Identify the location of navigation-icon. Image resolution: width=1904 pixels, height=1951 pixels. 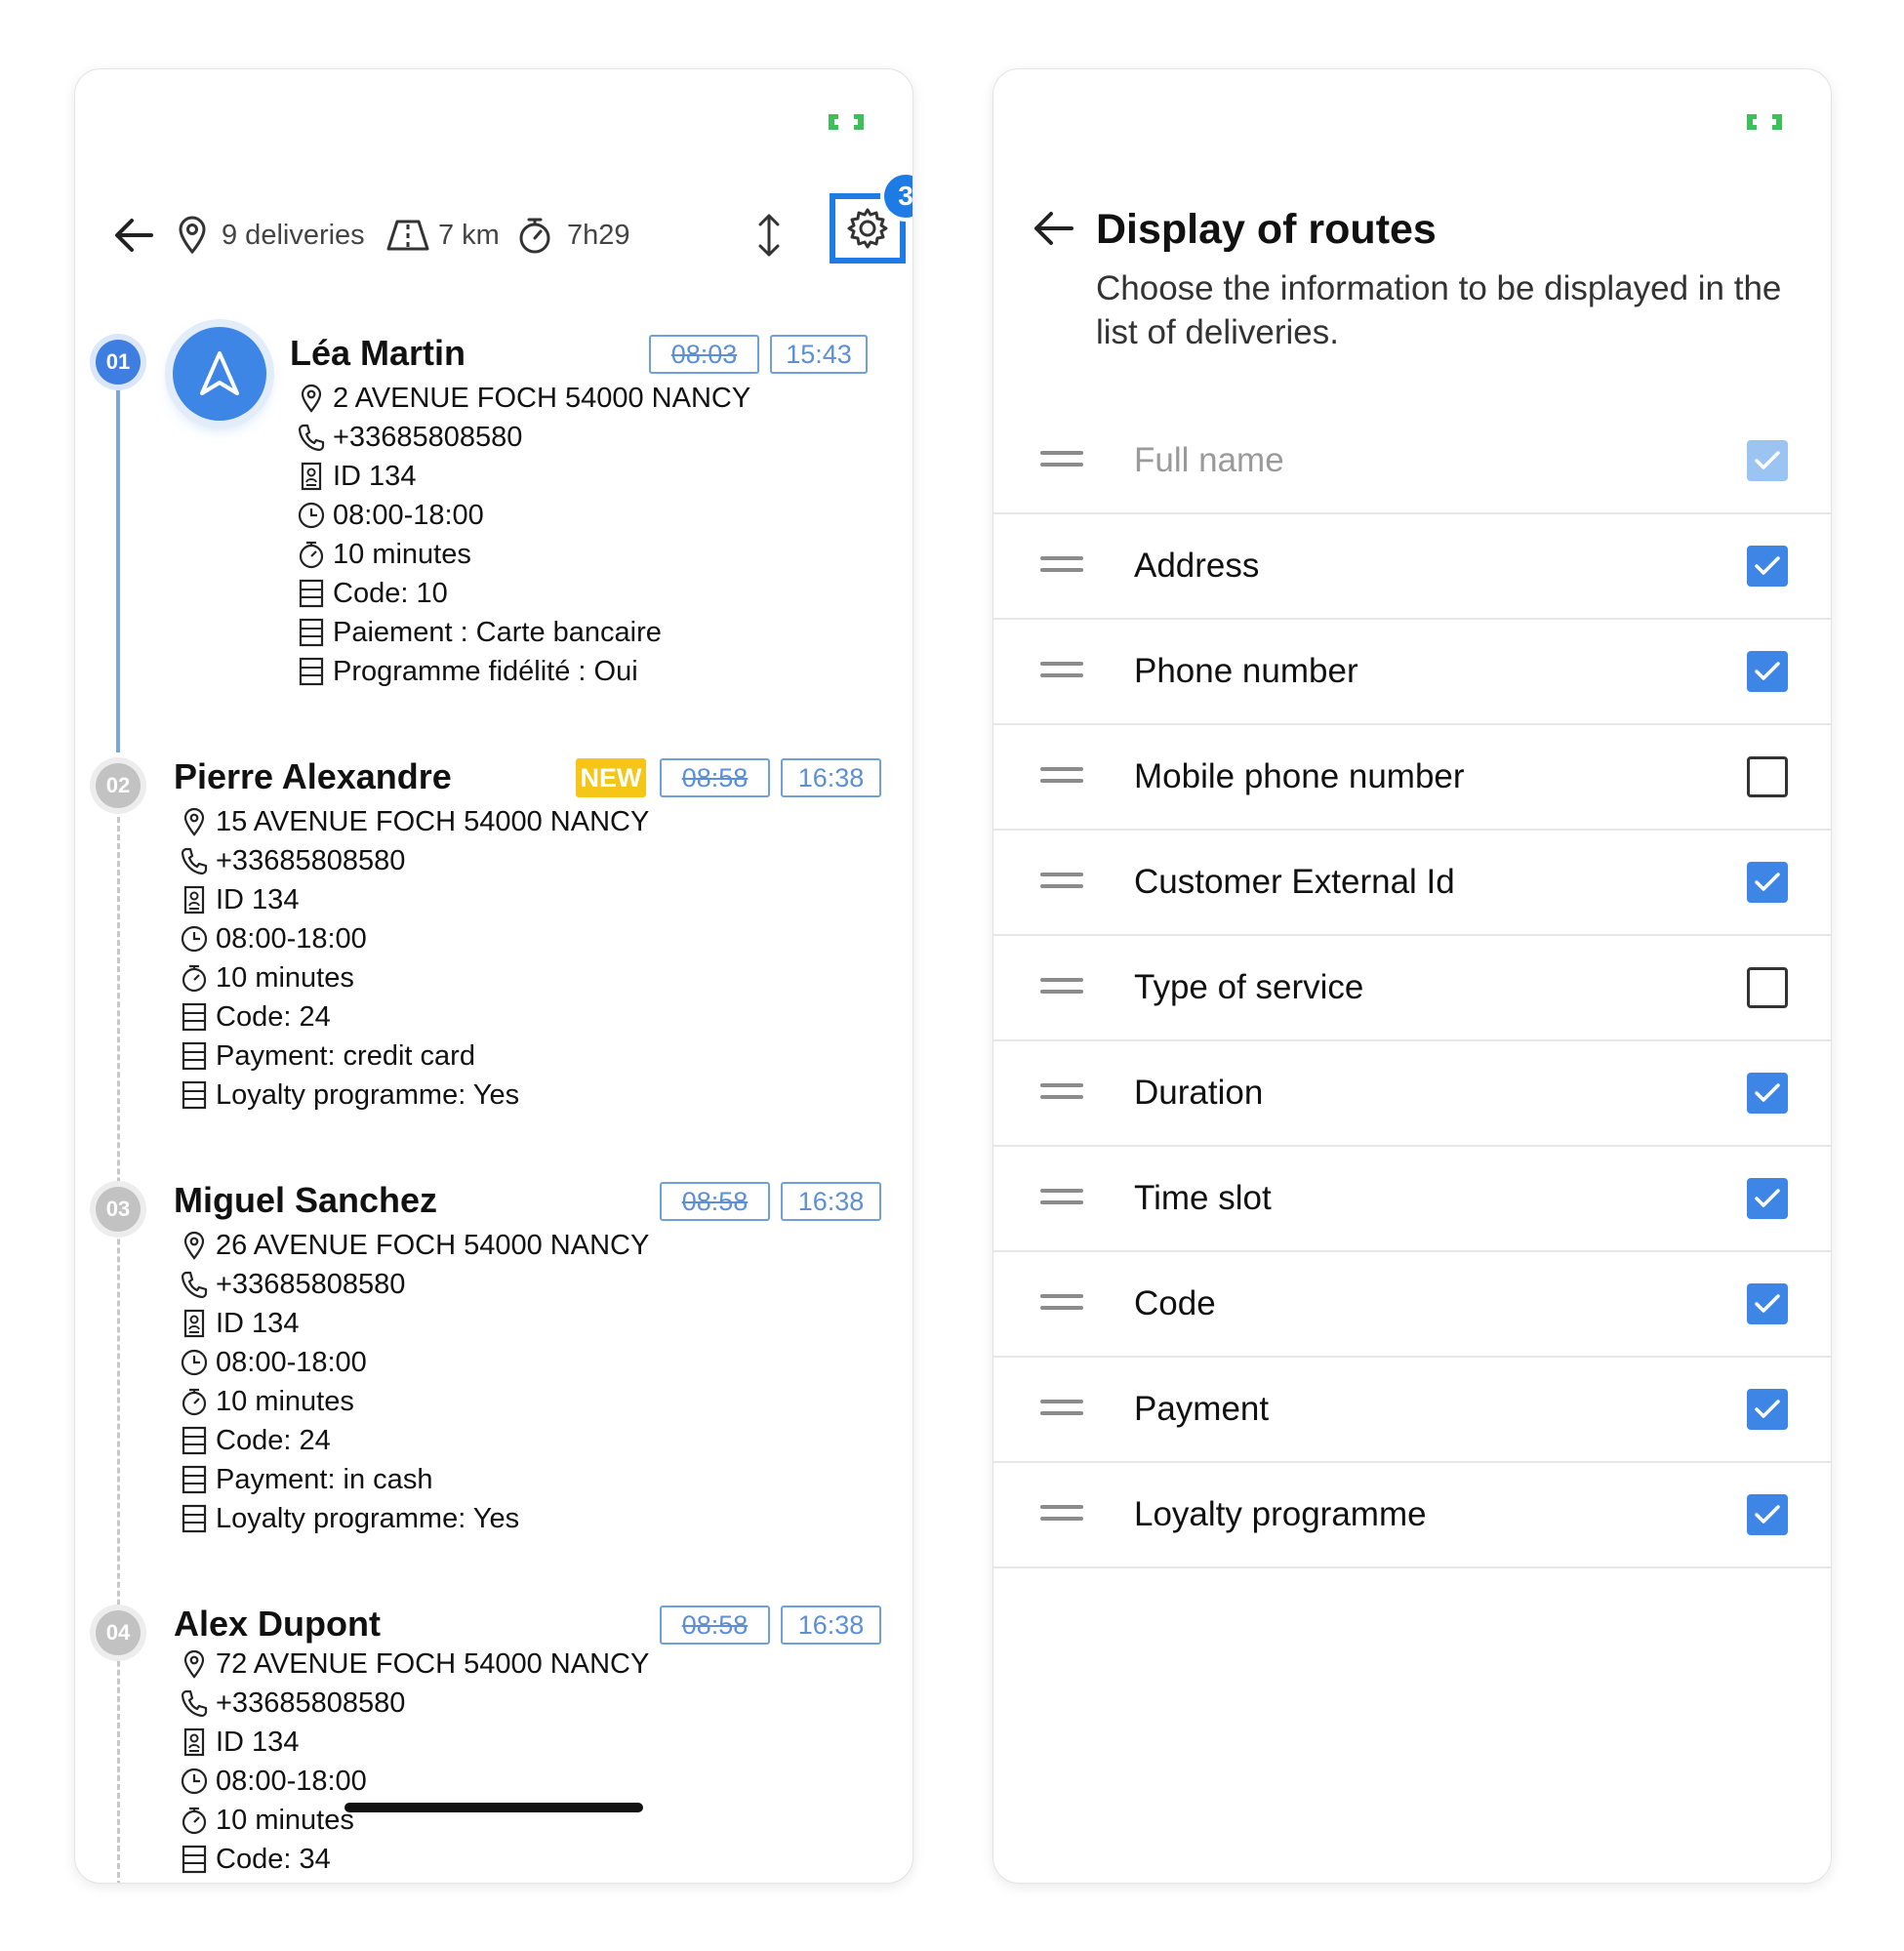
(219, 373).